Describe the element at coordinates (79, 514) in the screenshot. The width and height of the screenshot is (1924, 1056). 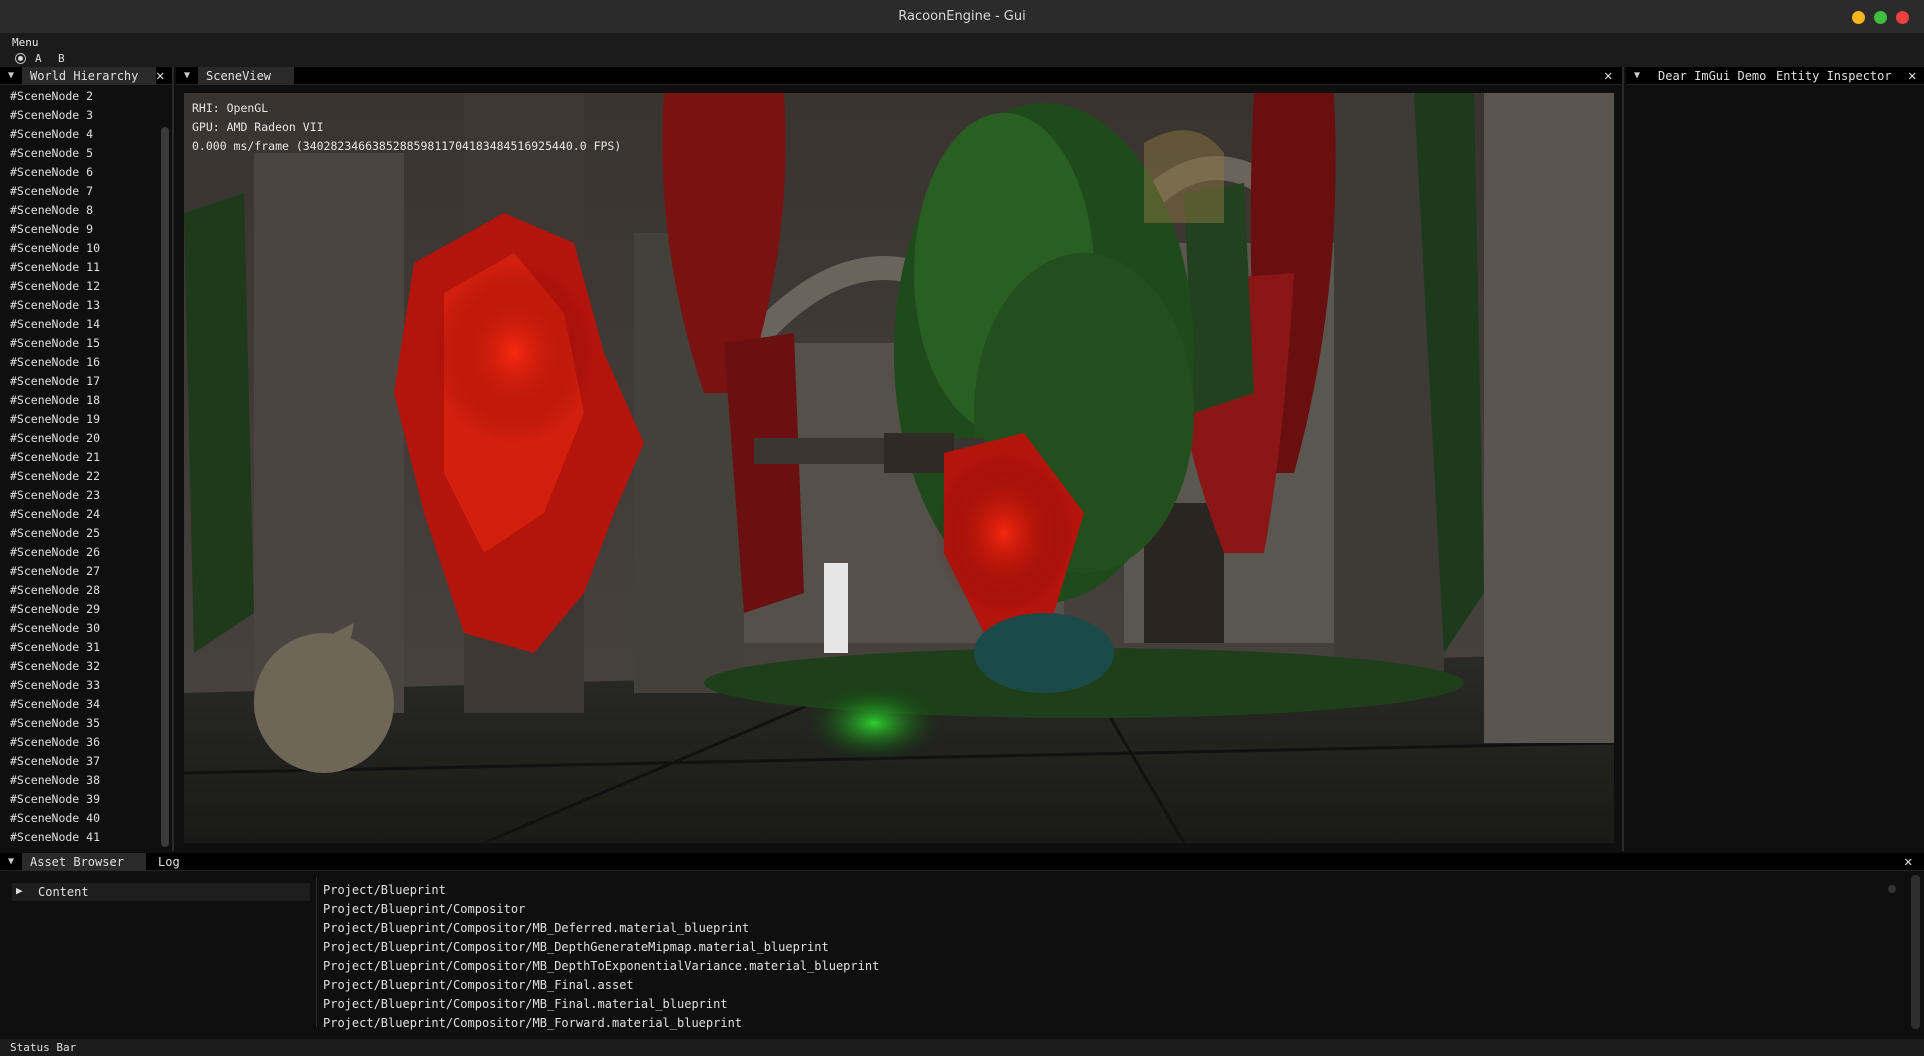
I see `hierarchy-item: #SceneNode 24` at that location.